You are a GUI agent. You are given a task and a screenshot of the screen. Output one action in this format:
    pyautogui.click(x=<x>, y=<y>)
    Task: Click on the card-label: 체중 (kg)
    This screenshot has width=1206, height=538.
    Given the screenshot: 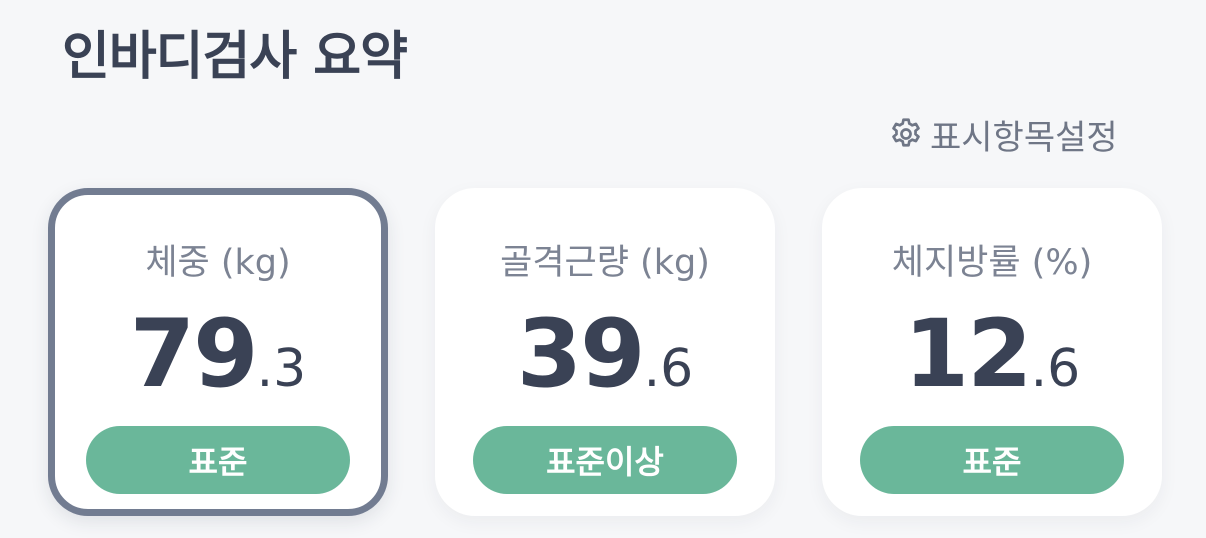 What is the action you would take?
    pyautogui.click(x=218, y=263)
    